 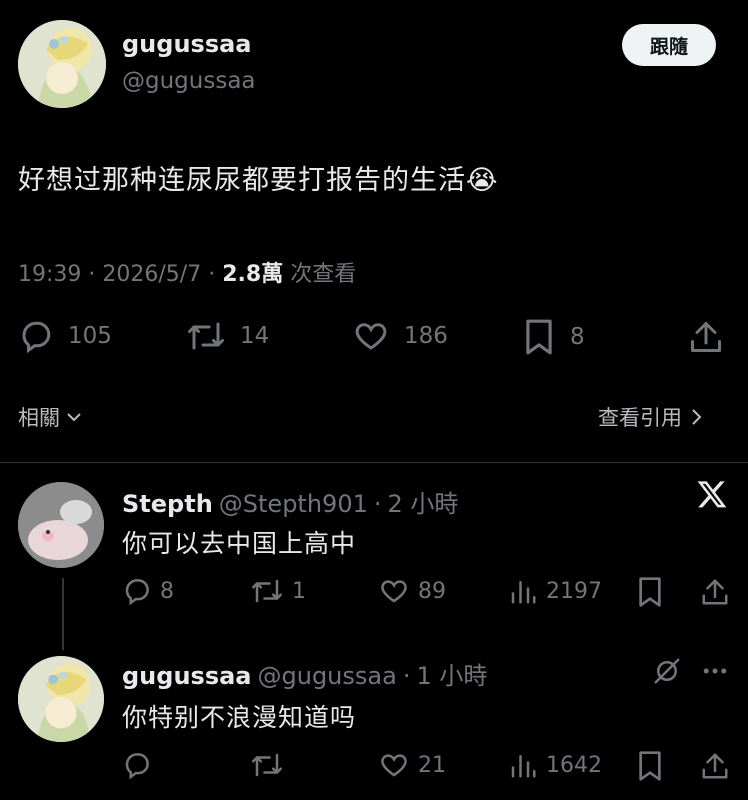 What do you see at coordinates (539, 337) in the screenshot?
I see `bookmark-icon` at bounding box center [539, 337].